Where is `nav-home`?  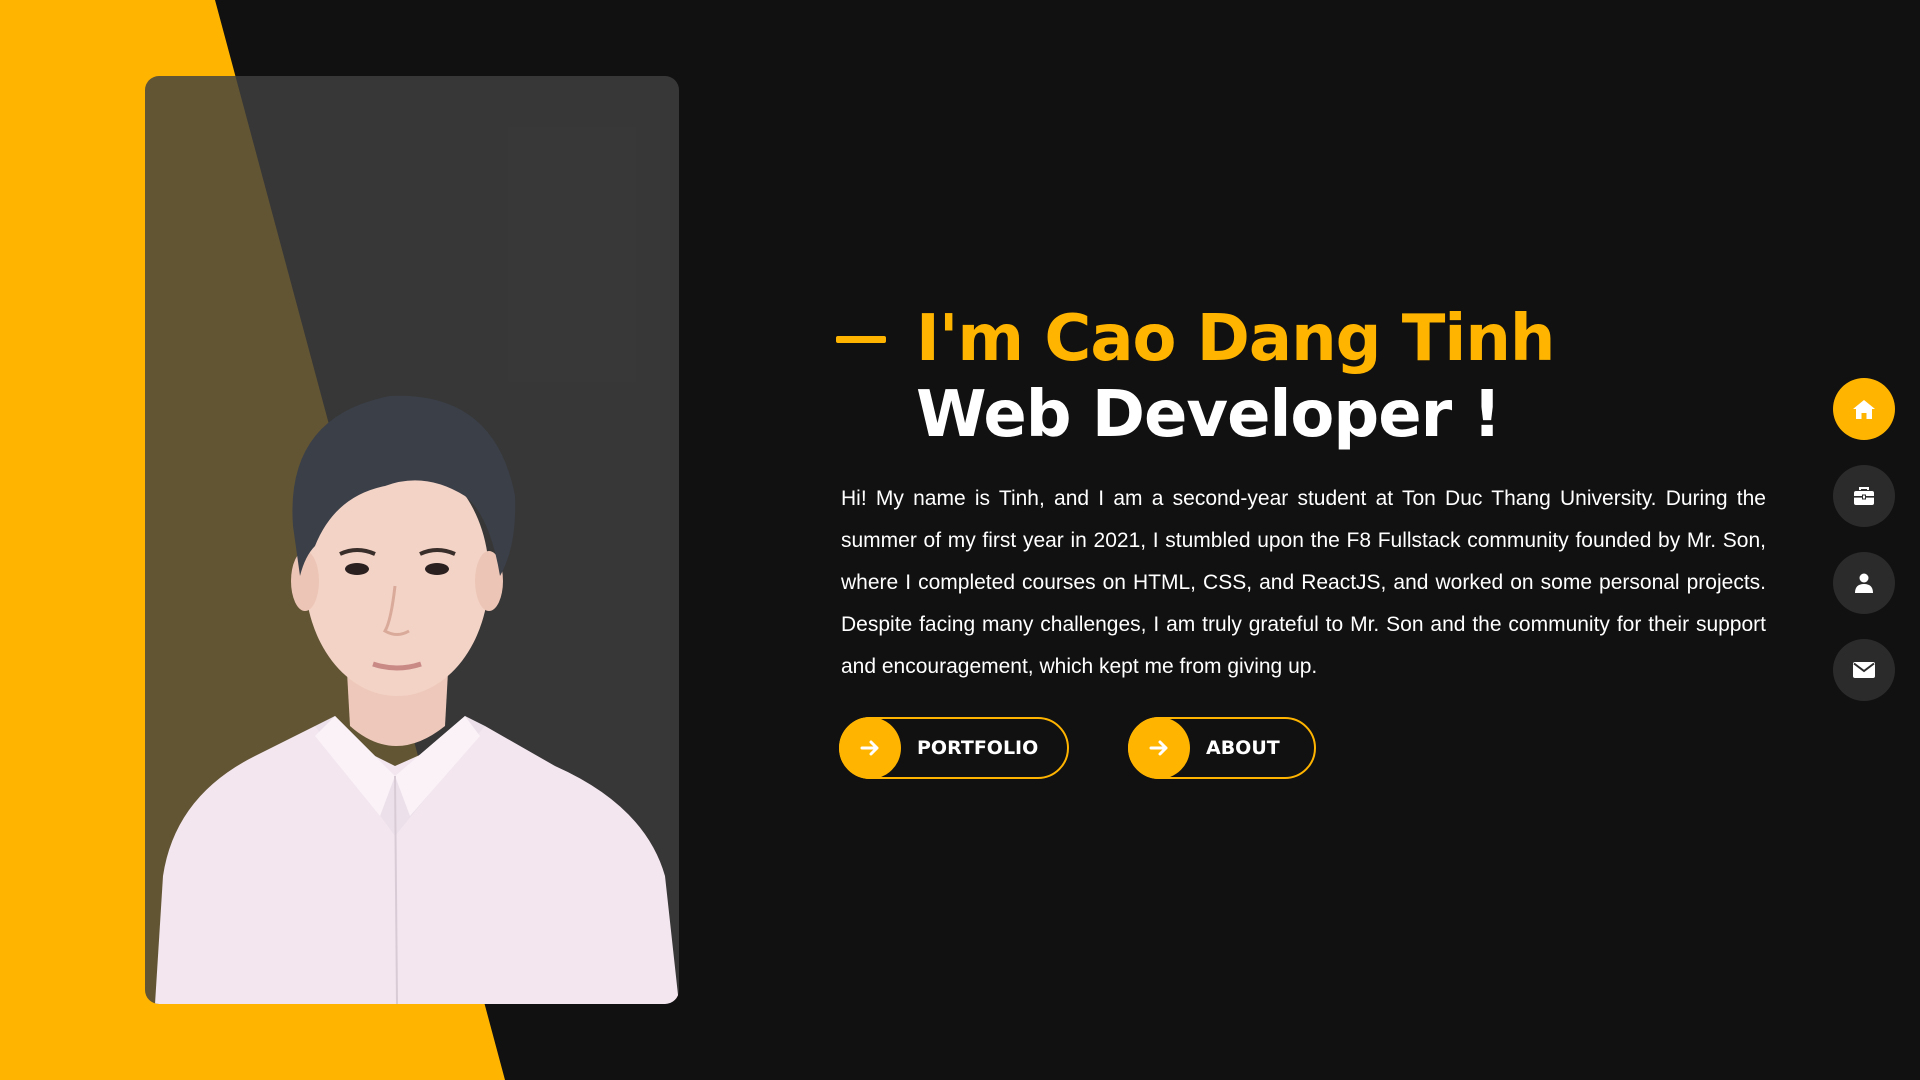
nav-home is located at coordinates (1864, 409).